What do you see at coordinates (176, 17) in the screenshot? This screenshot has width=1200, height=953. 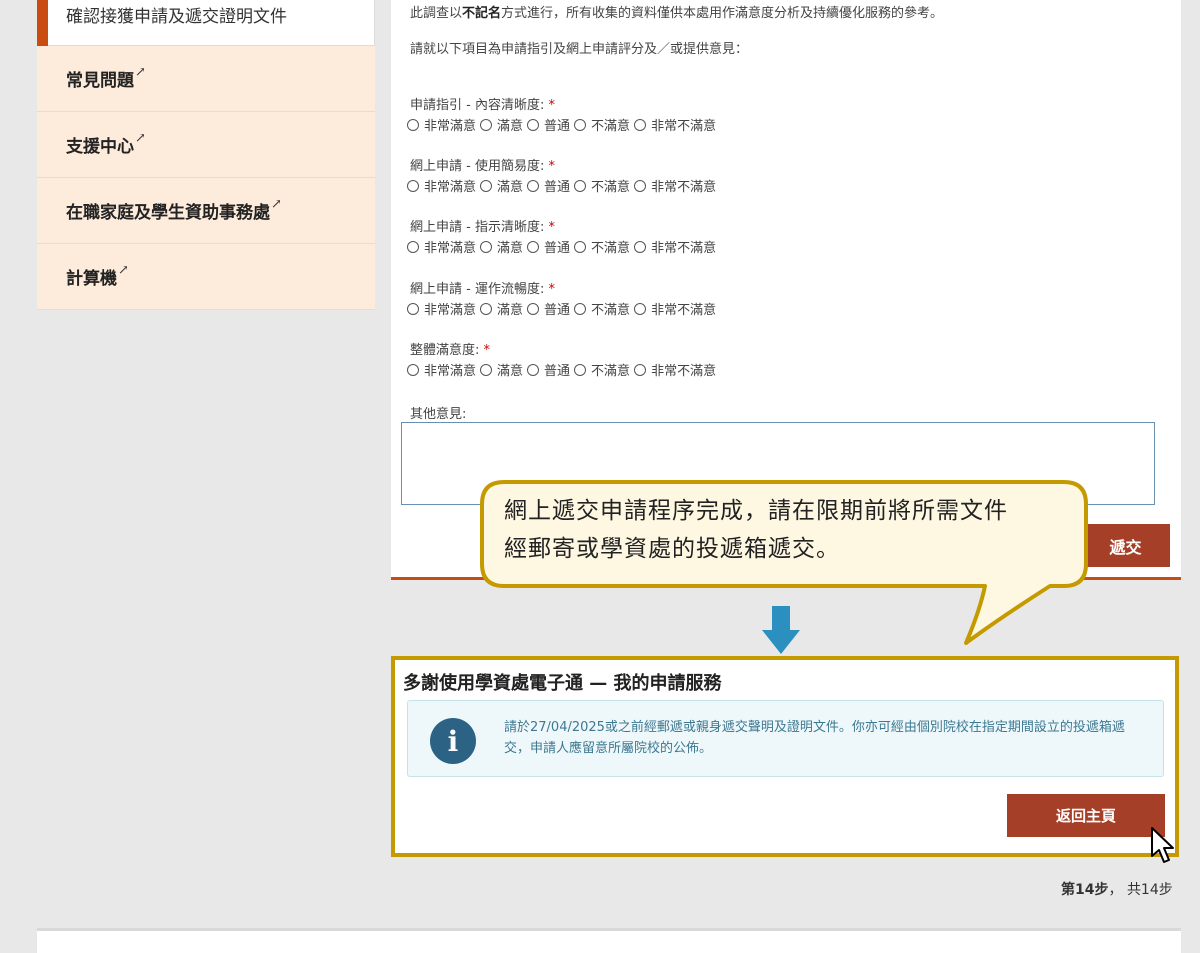 I see `sidebar-item-label: 確認接獲申請及遞交證明文件` at bounding box center [176, 17].